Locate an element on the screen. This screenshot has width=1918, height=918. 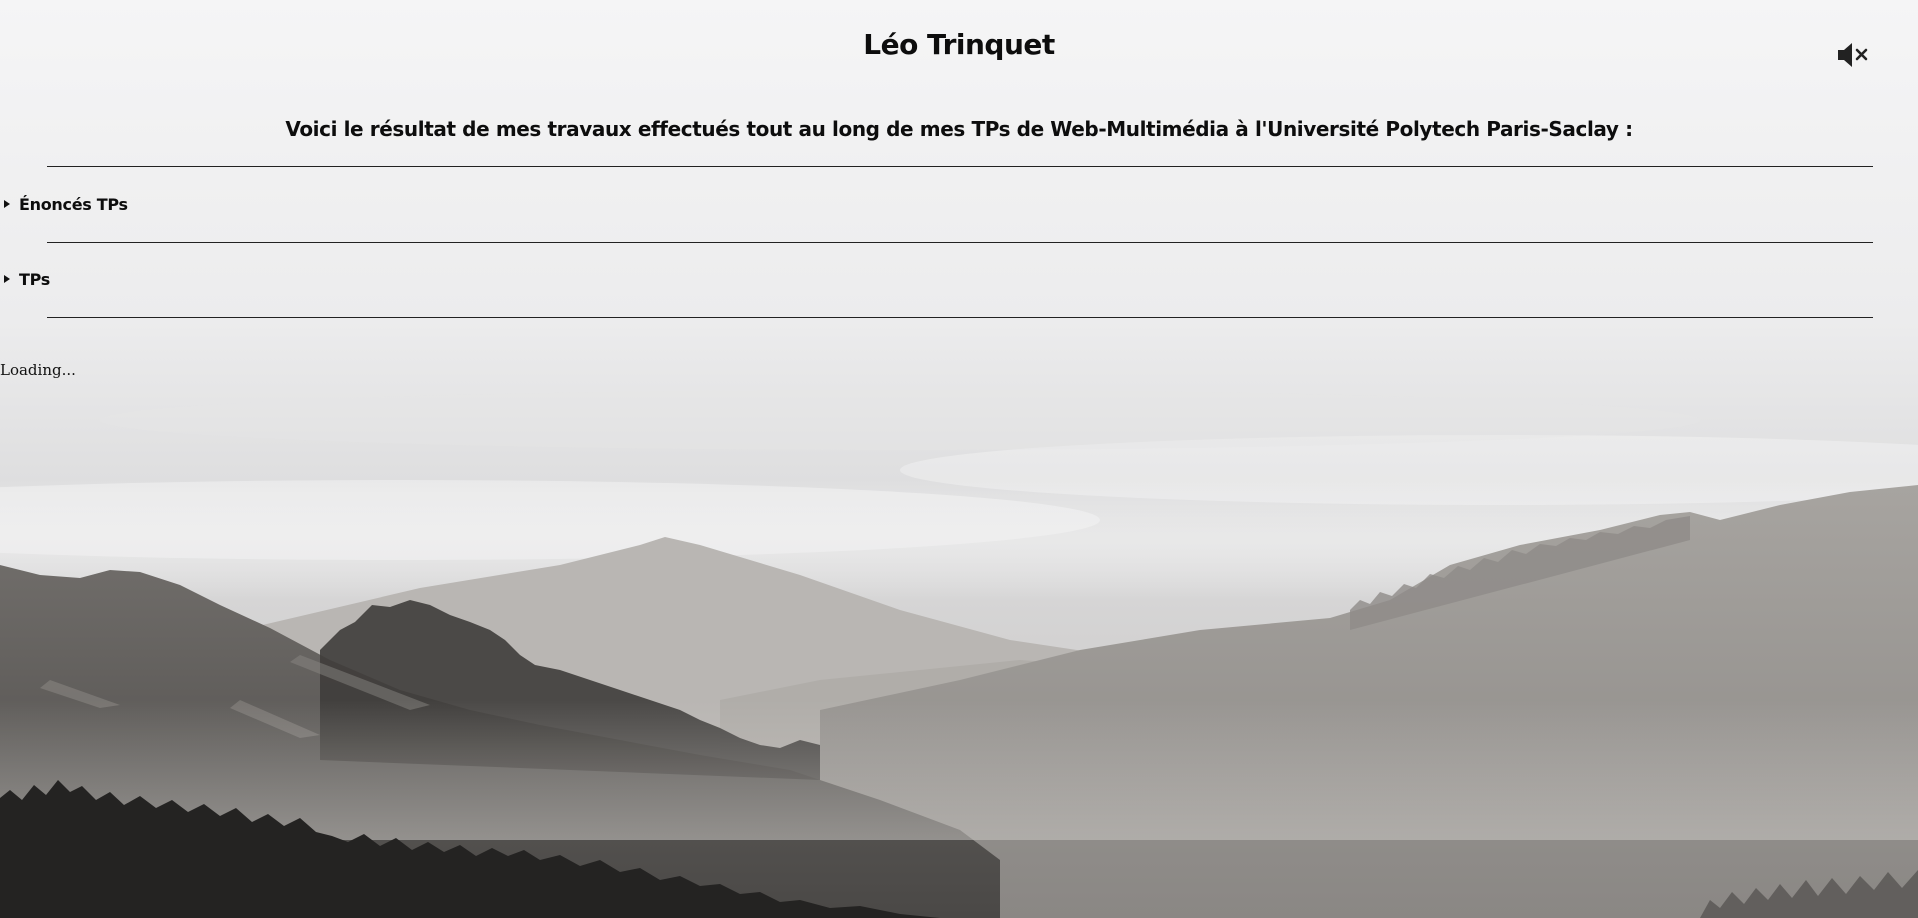
mute-toggle-button is located at coordinates (1854, 55).